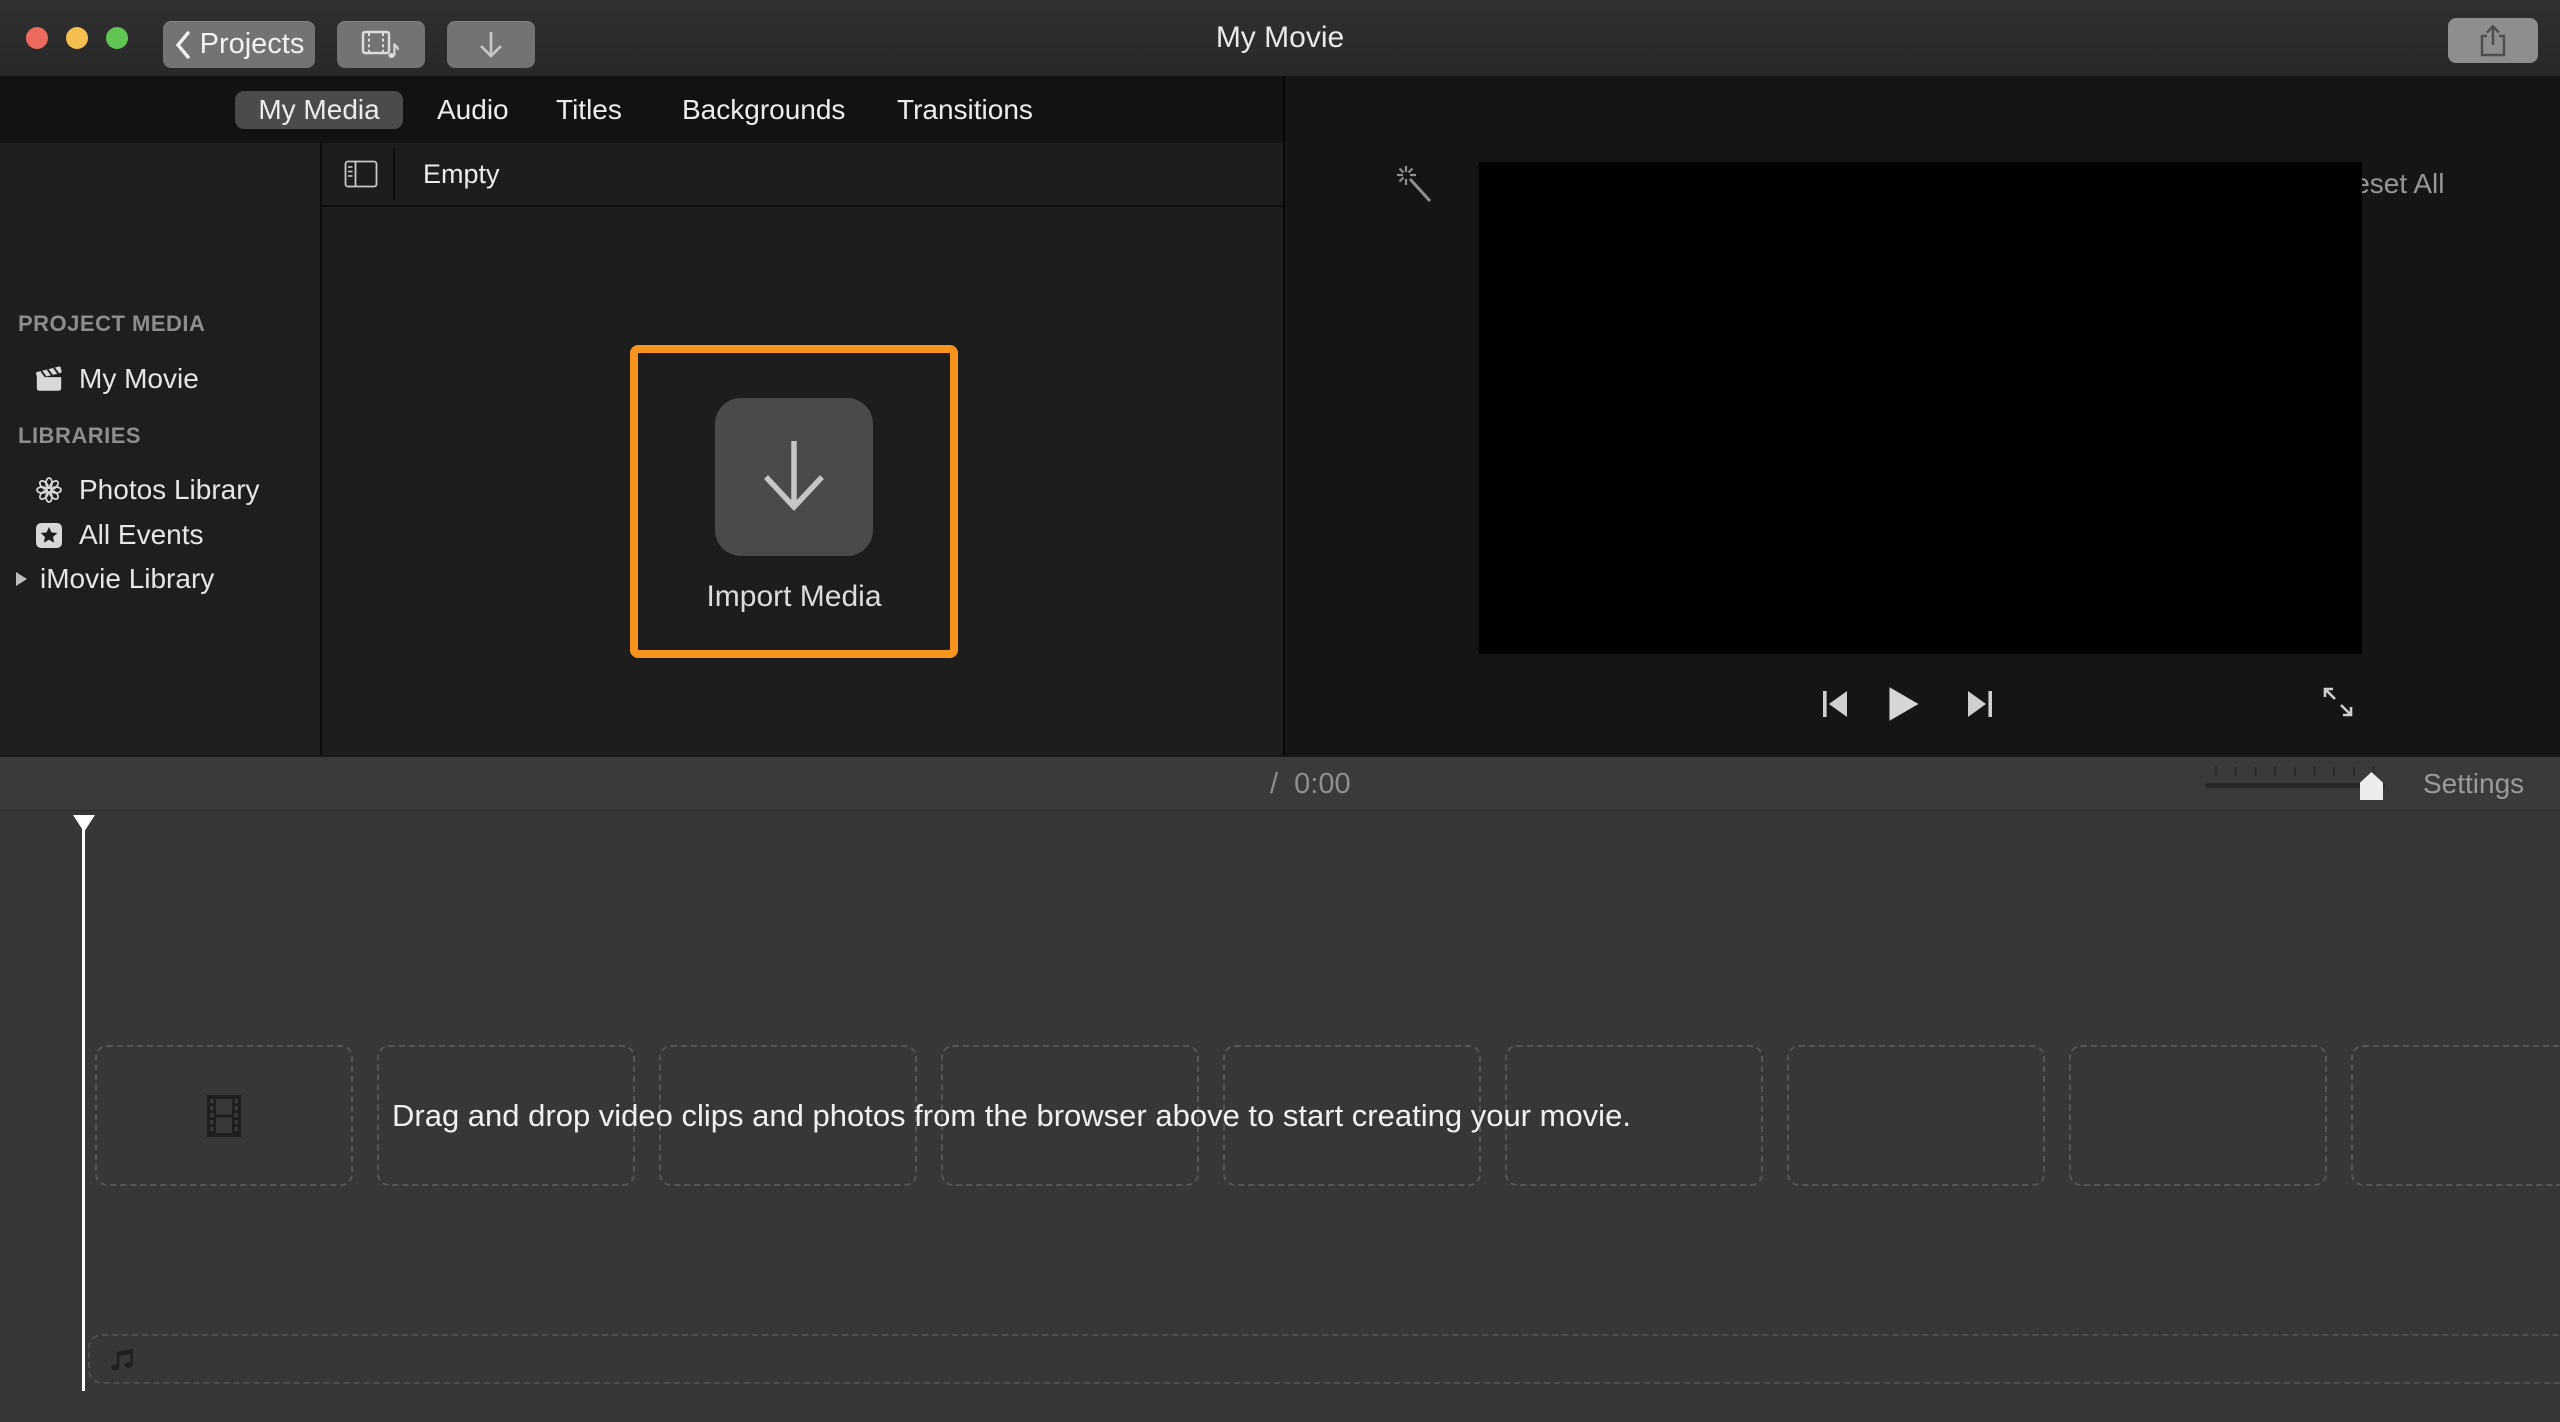 The width and height of the screenshot is (2560, 1422). Describe the element at coordinates (1280, 38) in the screenshot. I see `titlebar: Projects My Movie` at that location.